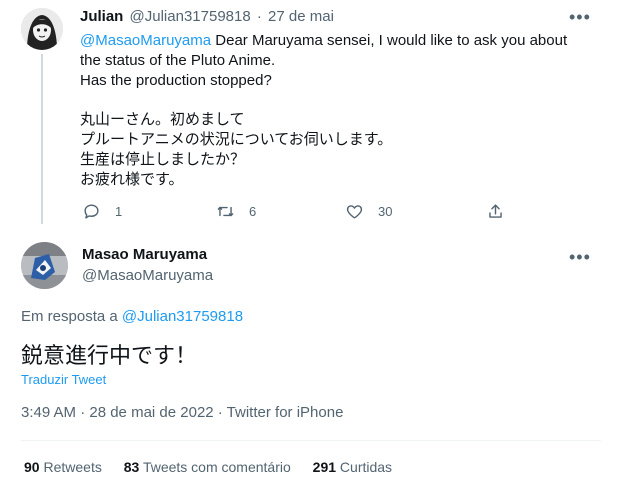 The image size is (620, 493). I want to click on quotes-count: 83, so click(131, 467).